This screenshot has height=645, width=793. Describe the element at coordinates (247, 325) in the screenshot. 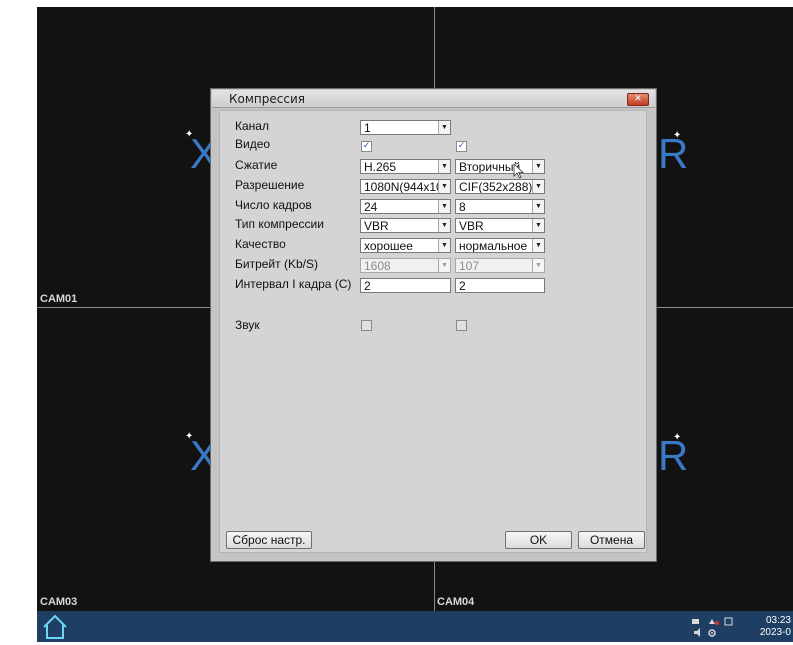

I see `label-audio: Звук` at that location.